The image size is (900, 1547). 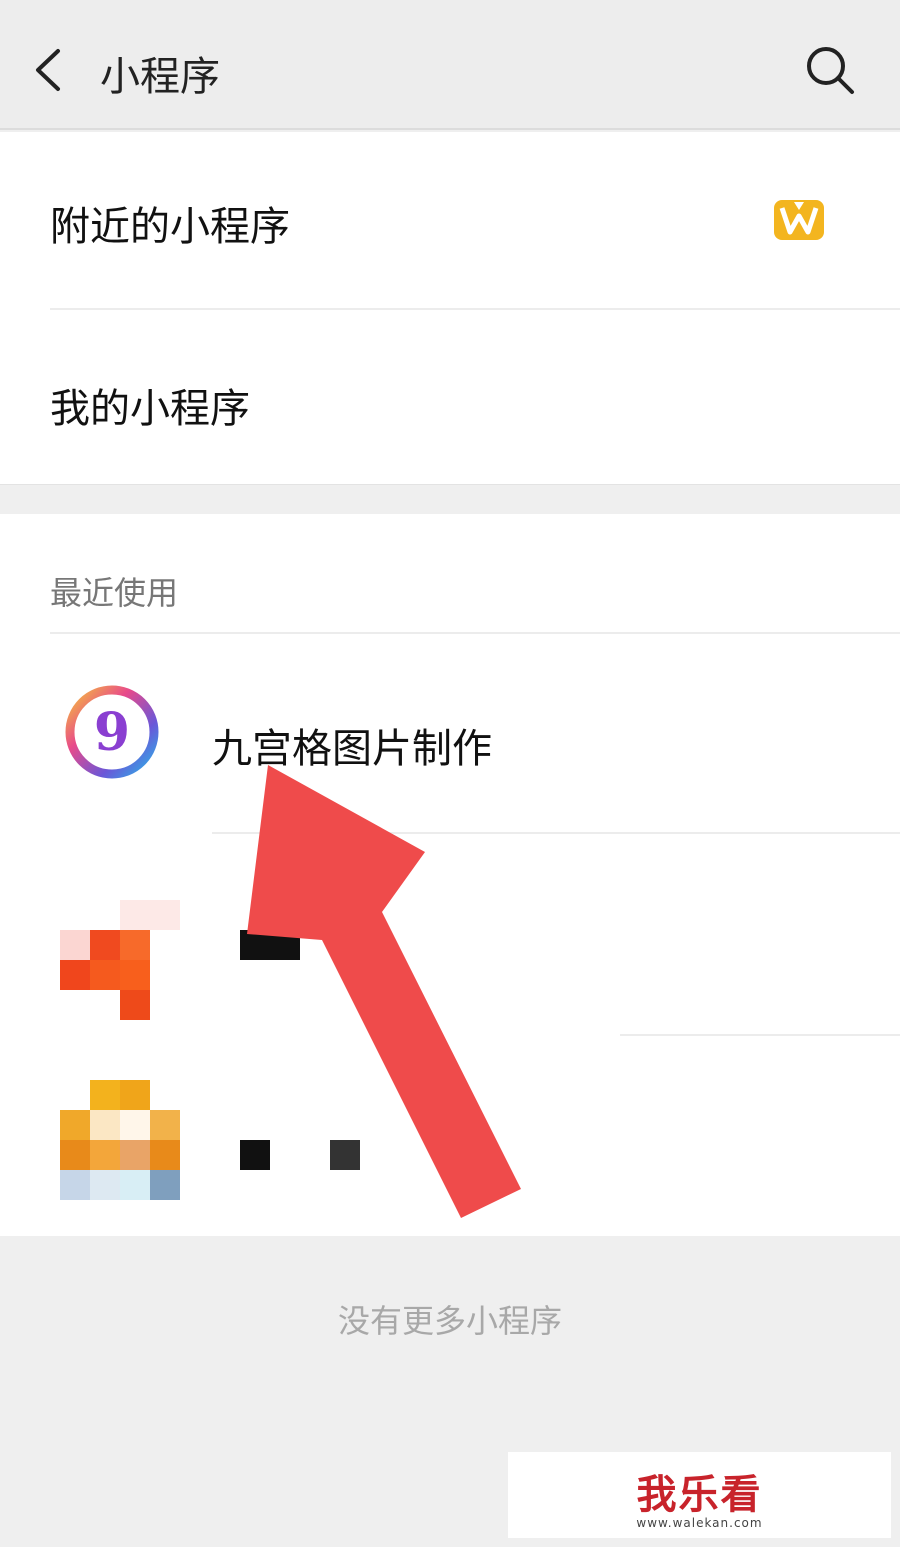 I want to click on nearby-mini-programs-label: 附近的小程序, so click(x=170, y=227).